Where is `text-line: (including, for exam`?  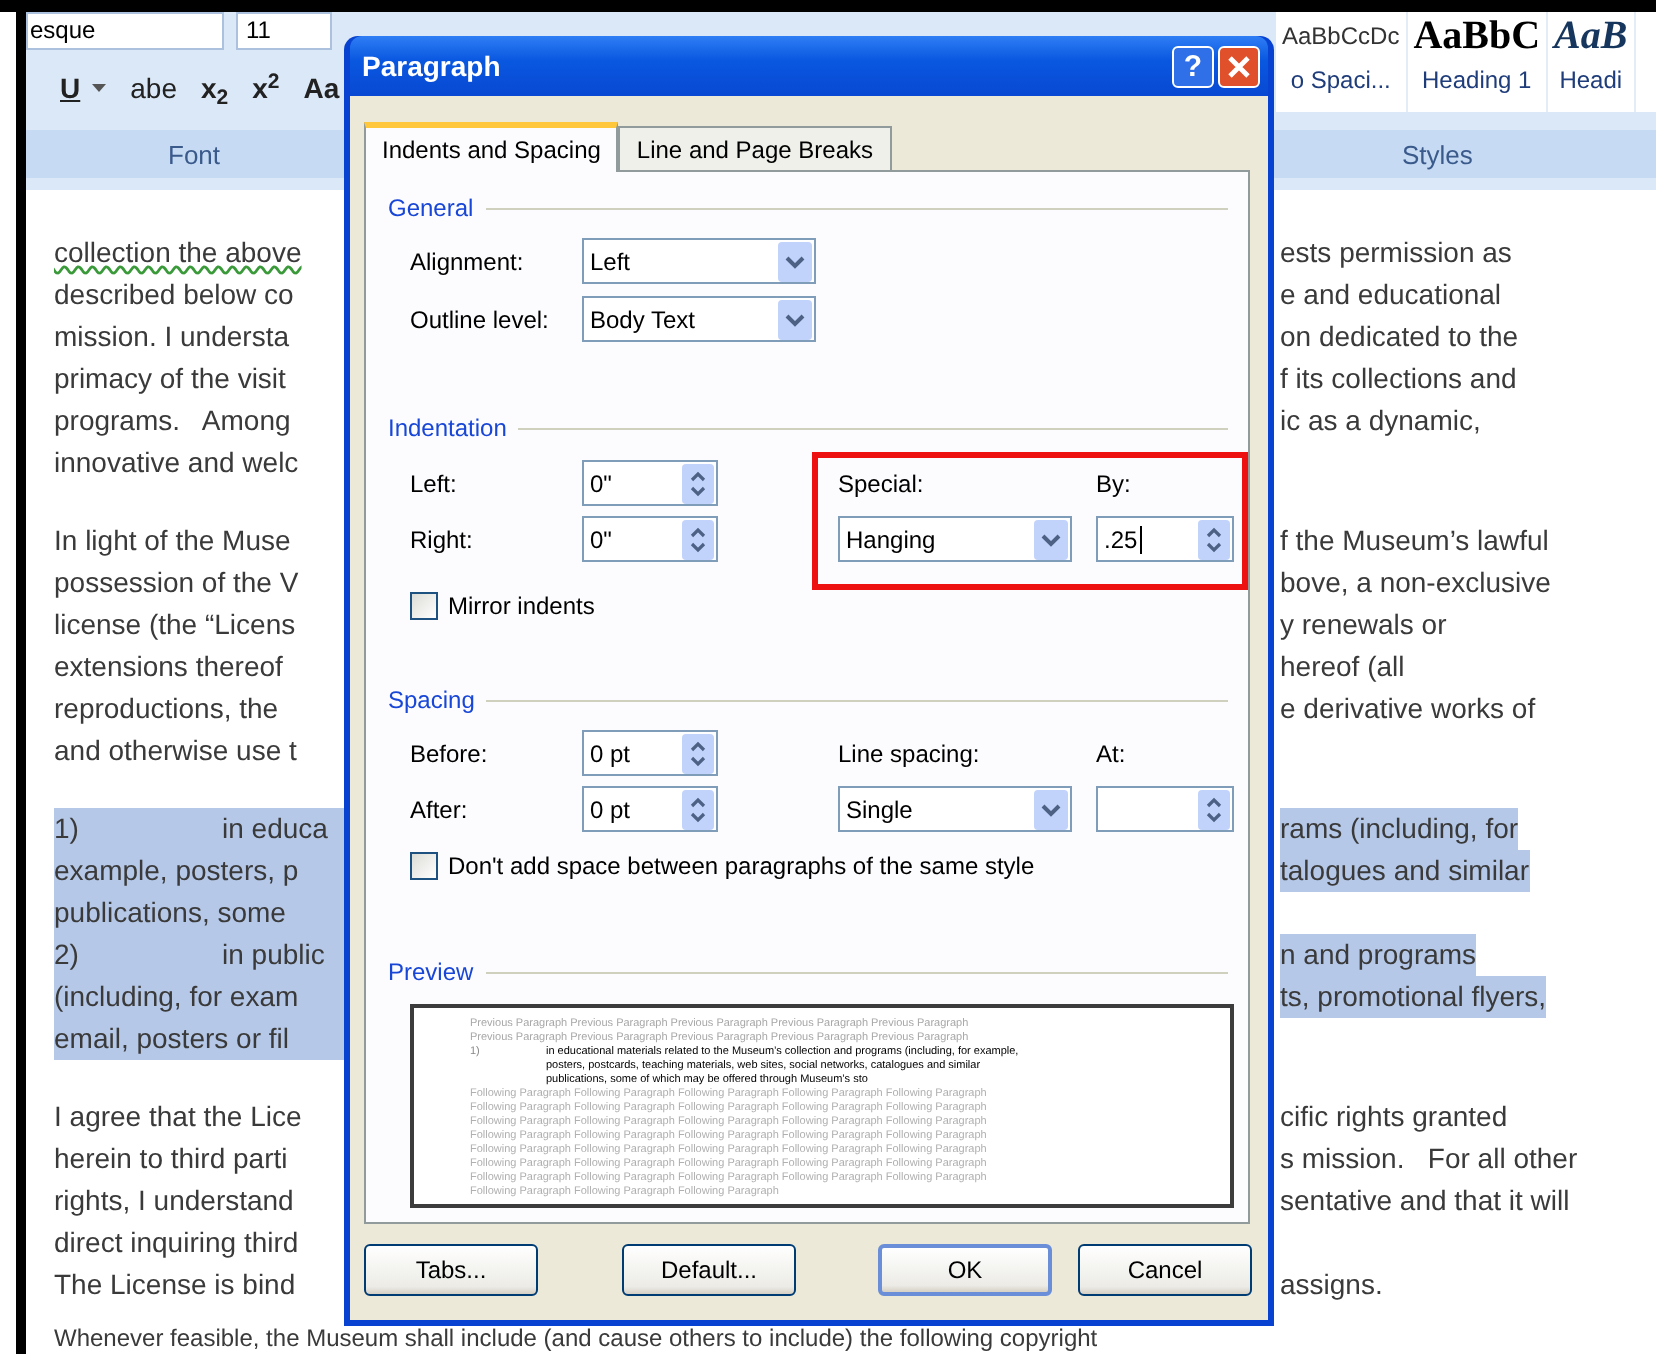
text-line: (including, for exam is located at coordinates (176, 997).